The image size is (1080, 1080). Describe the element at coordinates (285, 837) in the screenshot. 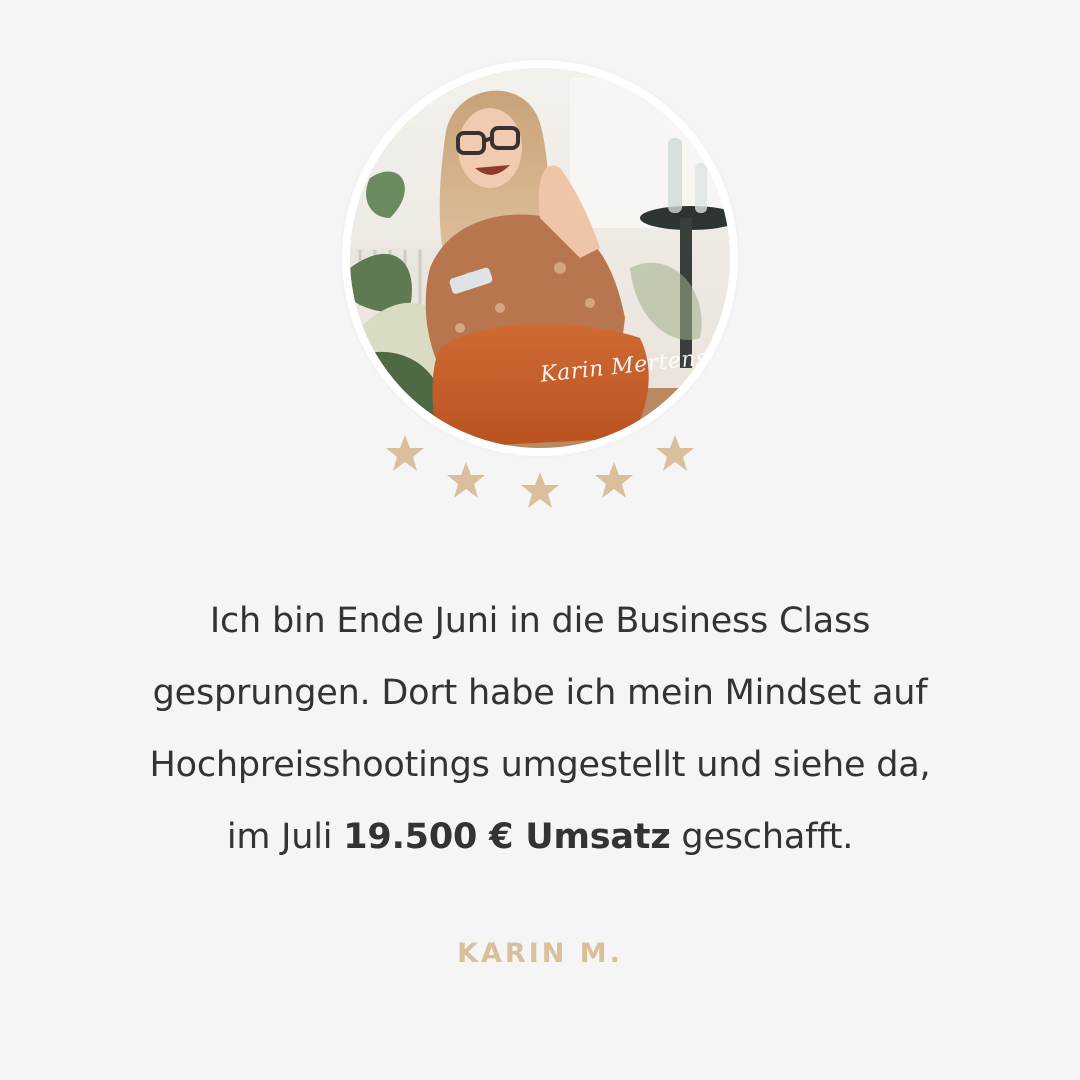

I see `quote-text: im Juli` at that location.